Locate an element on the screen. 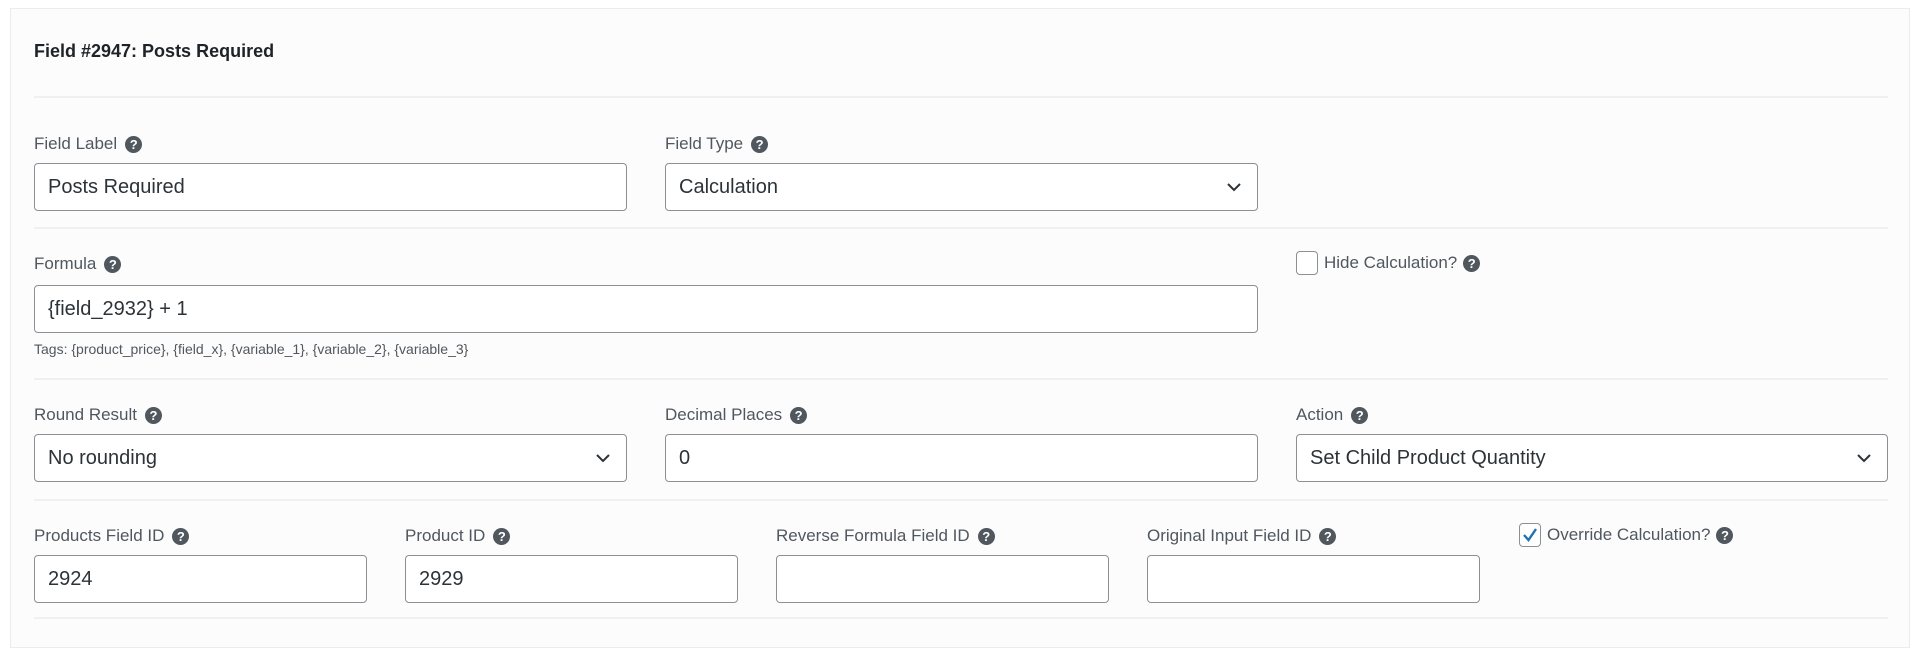 The width and height of the screenshot is (1920, 648). field-type-select: Calculation is located at coordinates (961, 187).